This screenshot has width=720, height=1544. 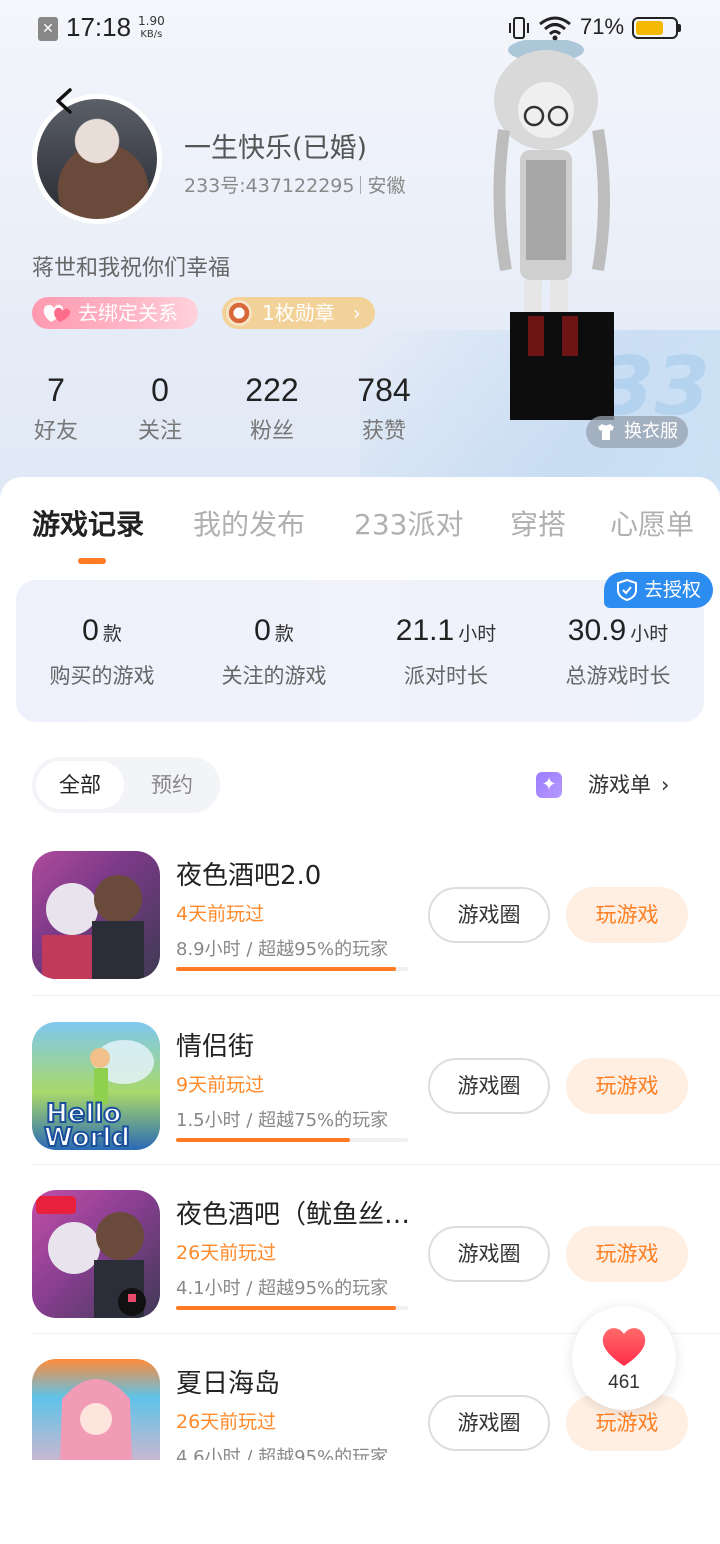 I want to click on profile-tabs: 游戏记录 我的发布 233派对 穿搭 心愿单, so click(x=360, y=525).